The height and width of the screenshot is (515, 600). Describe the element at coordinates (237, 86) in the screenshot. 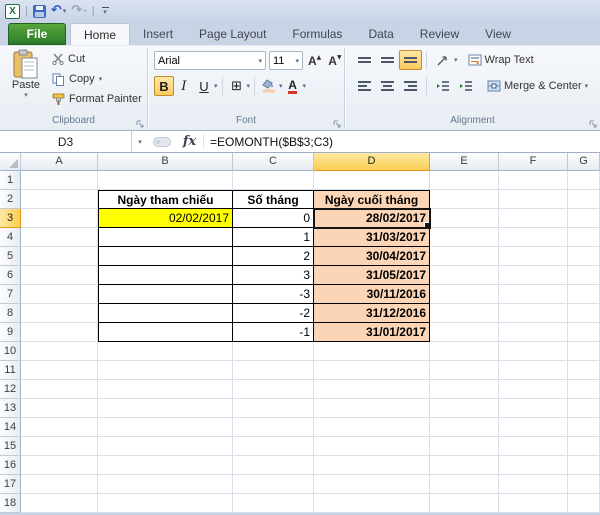

I see `borders-button: ⊞` at that location.